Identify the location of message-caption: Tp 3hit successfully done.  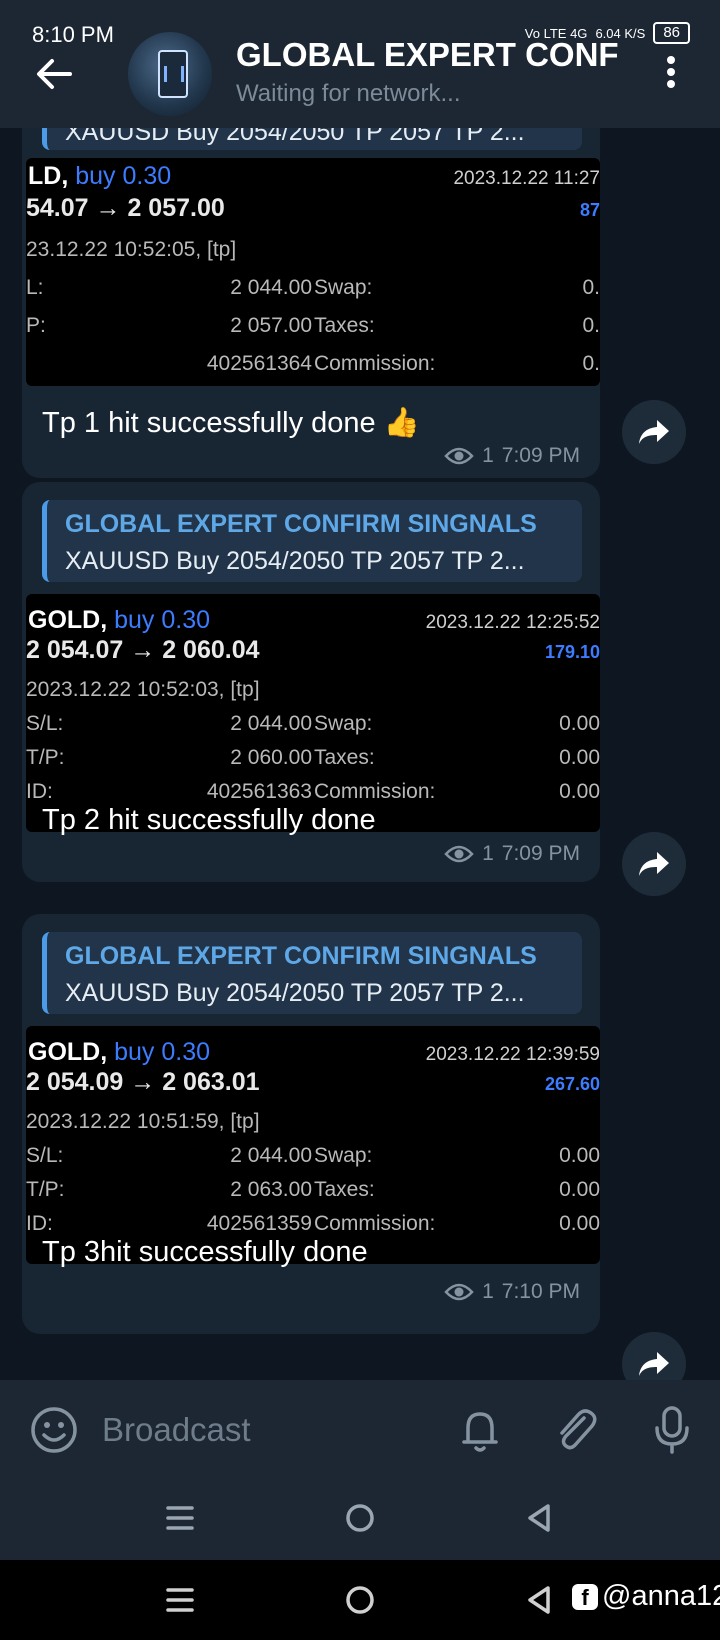
(205, 1252).